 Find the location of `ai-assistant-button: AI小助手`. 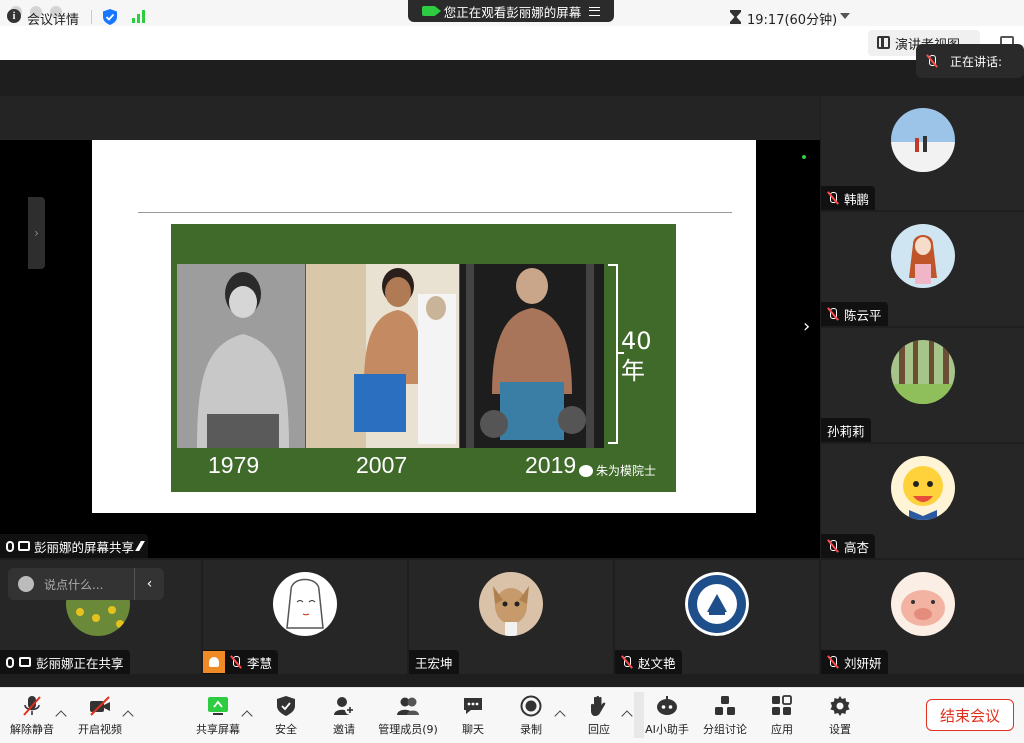

ai-assistant-button: AI小助手 is located at coordinates (667, 715).